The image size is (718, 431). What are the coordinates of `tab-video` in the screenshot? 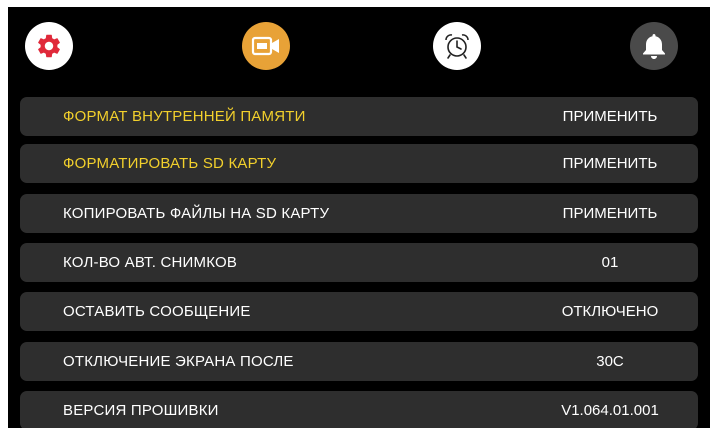 It's located at (266, 46).